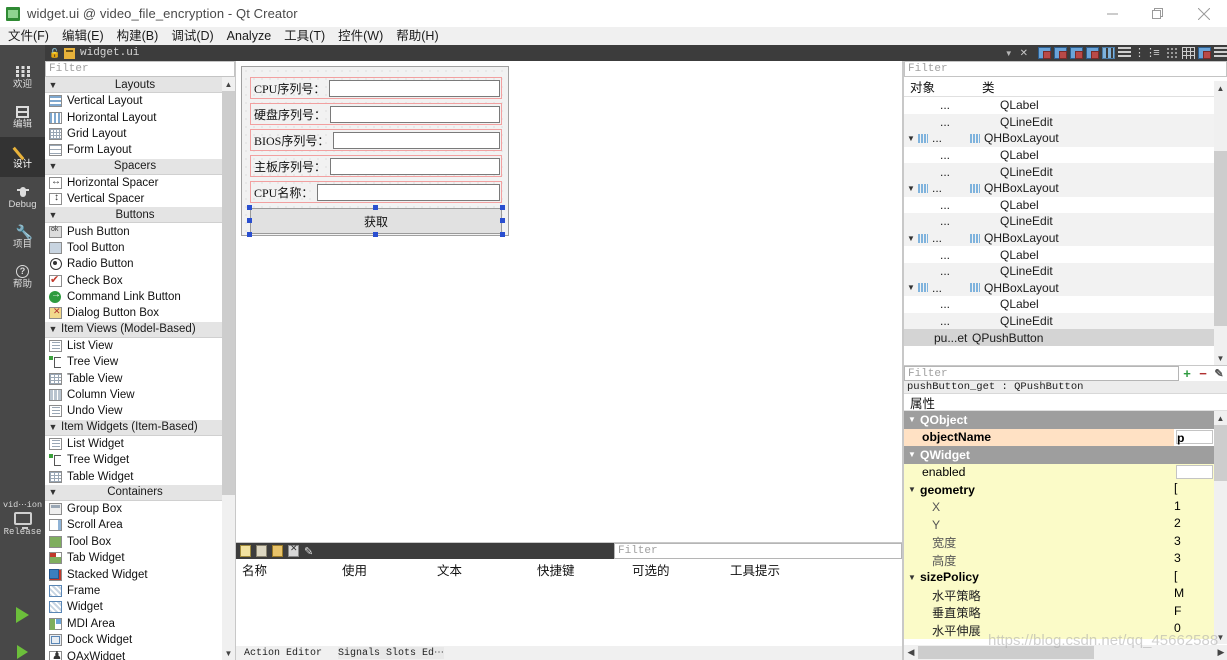 The image size is (1227, 660). What do you see at coordinates (1112, 13) in the screenshot?
I see `minimize-button` at bounding box center [1112, 13].